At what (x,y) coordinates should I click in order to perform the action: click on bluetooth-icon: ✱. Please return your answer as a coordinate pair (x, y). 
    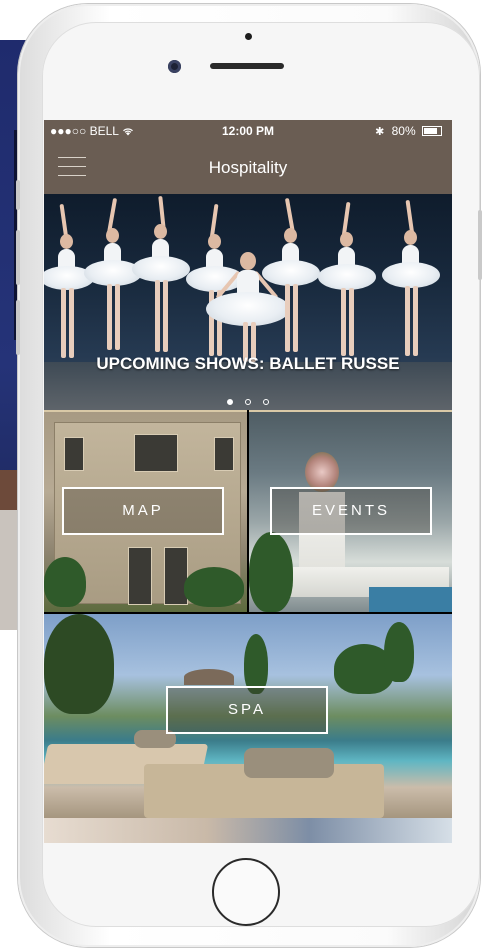
    Looking at the image, I should click on (380, 132).